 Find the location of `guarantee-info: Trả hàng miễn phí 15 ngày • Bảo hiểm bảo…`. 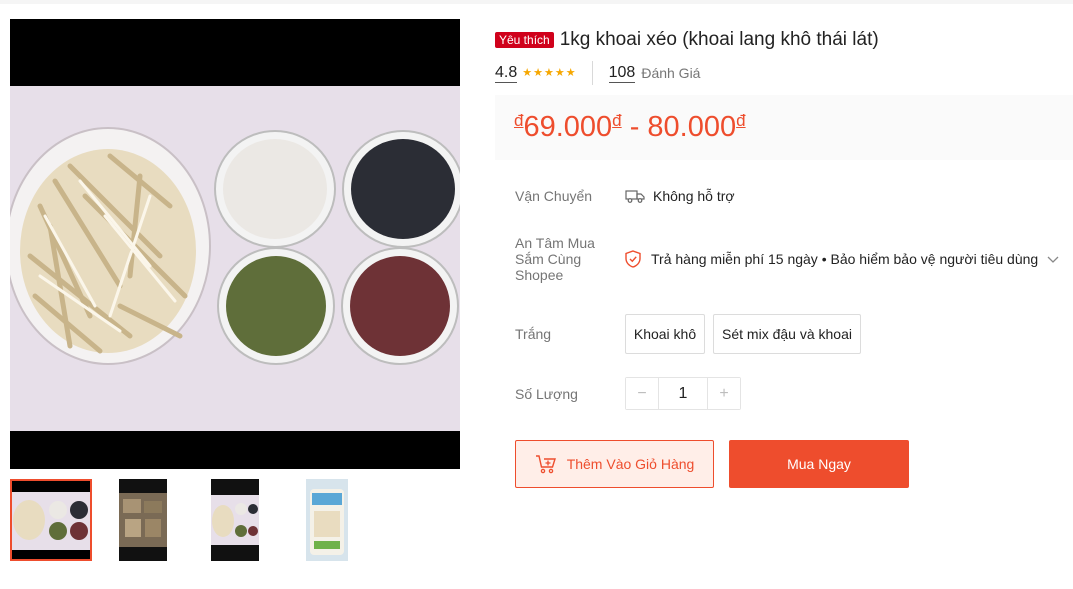

guarantee-info: Trả hàng miễn phí 15 ngày • Bảo hiểm bảo… is located at coordinates (842, 259).